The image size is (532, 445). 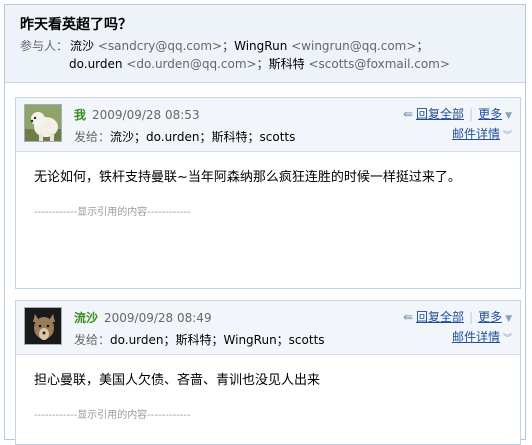 I want to click on message-text: 无论如何，铁杆支持曼联~当年阿森纳那么疯狂连胜的时候一样挺过来了。, so click(x=247, y=177).